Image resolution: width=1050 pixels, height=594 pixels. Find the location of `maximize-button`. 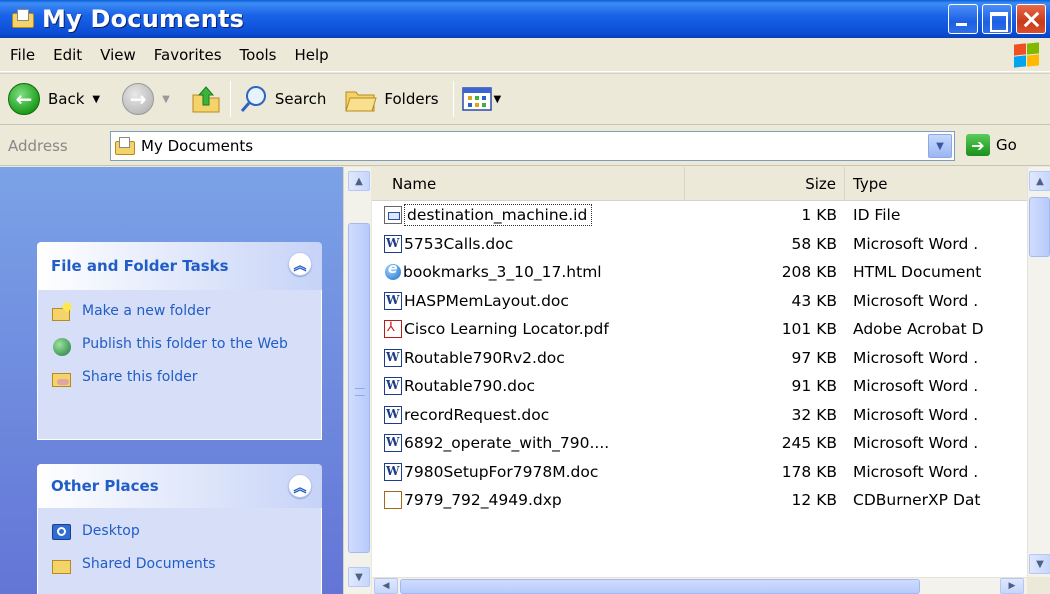

maximize-button is located at coordinates (997, 19).